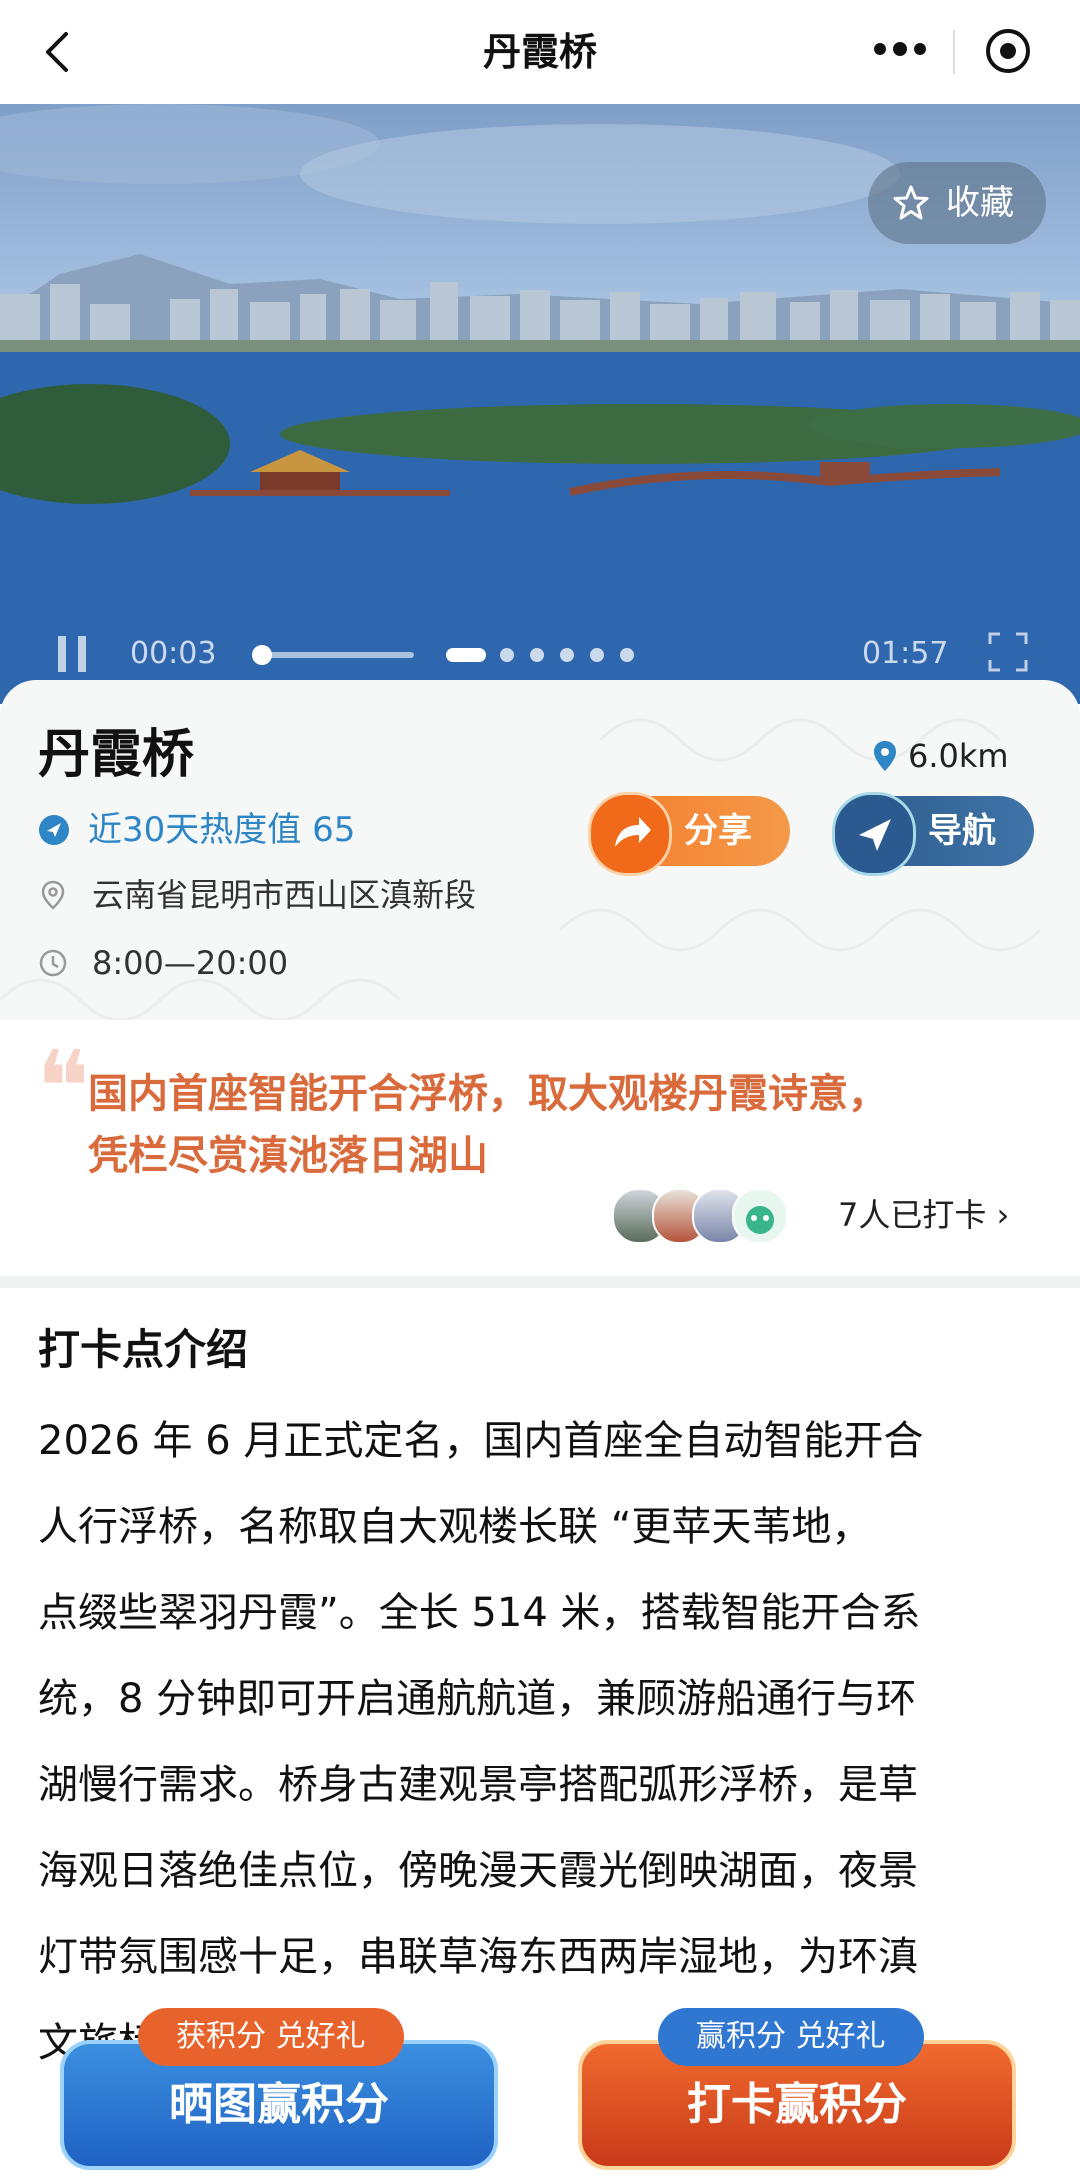 The image size is (1080, 2179). What do you see at coordinates (797, 2104) in the screenshot?
I see `checkin-points-label: 打卡赢积分` at bounding box center [797, 2104].